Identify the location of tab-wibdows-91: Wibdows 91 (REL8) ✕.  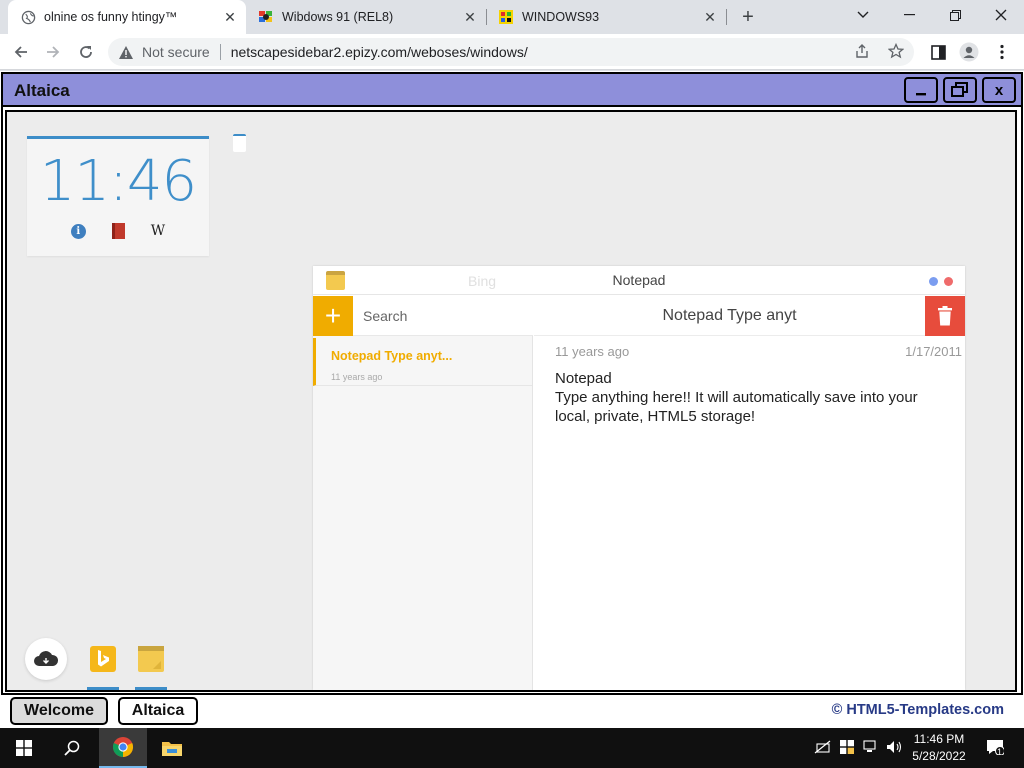
(366, 17).